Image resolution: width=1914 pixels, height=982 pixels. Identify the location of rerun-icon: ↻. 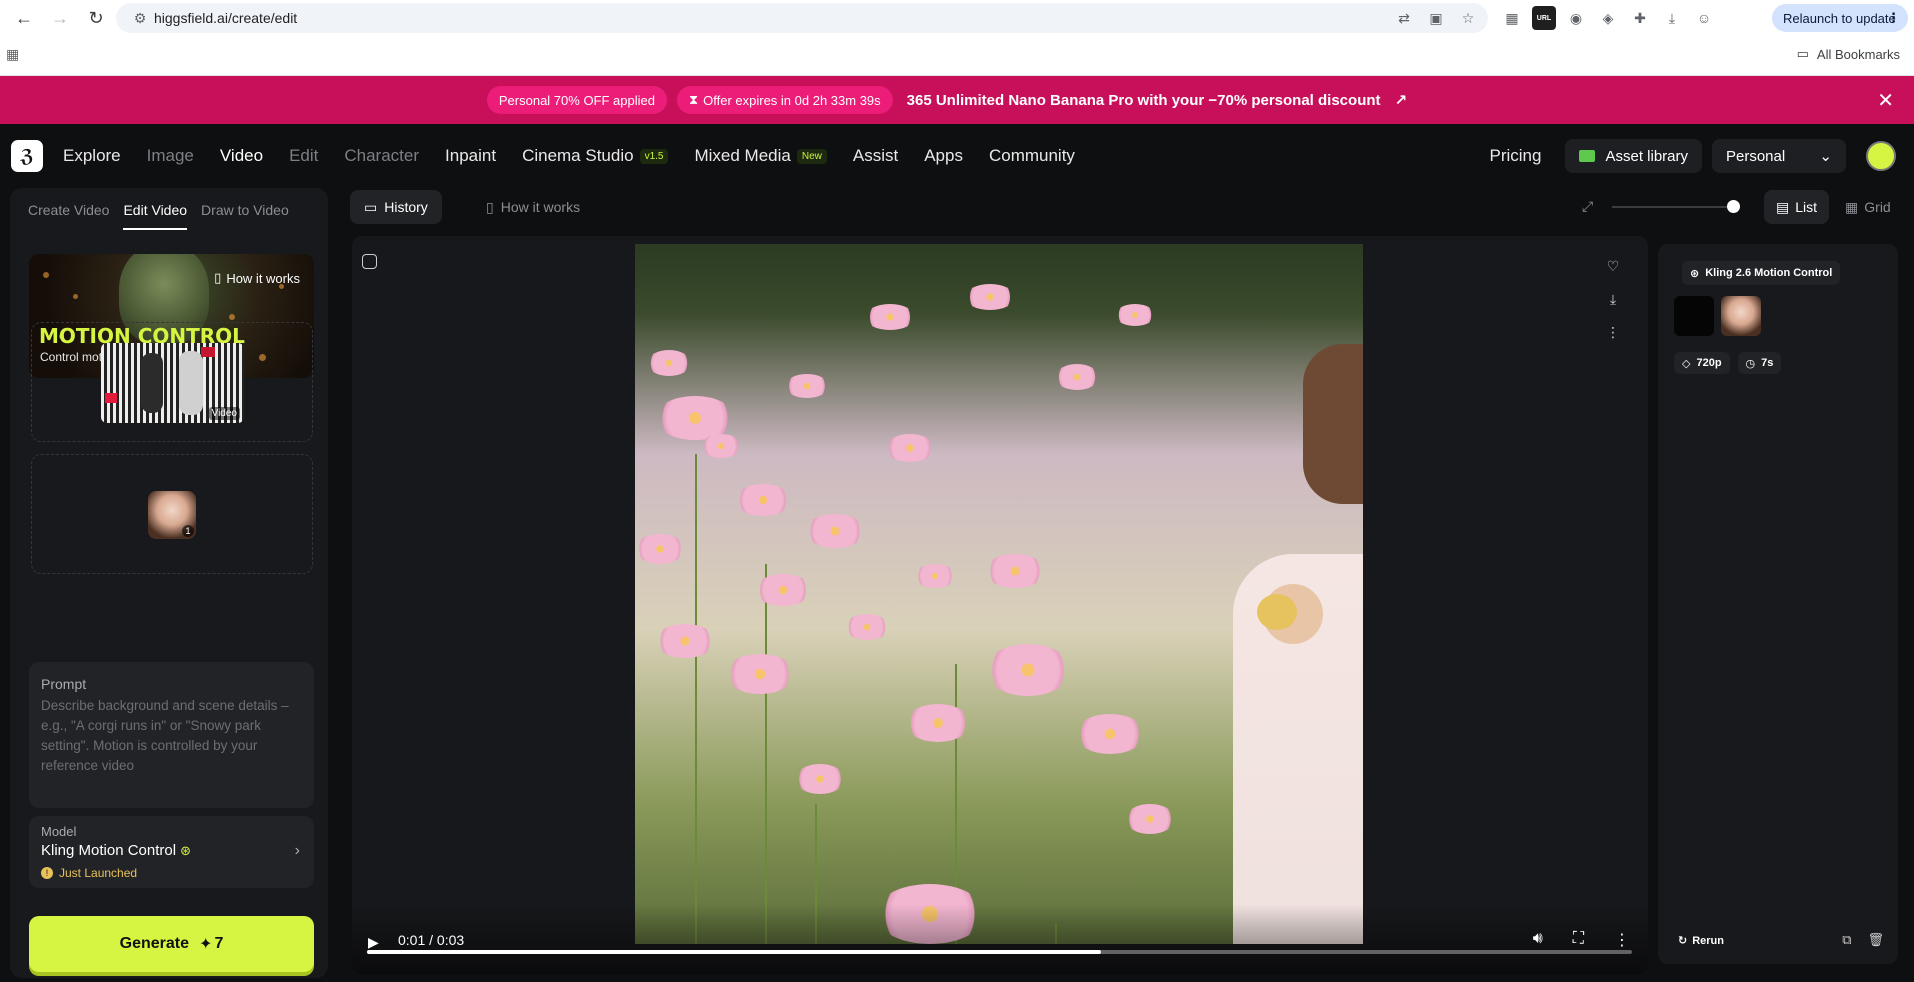
(1683, 941).